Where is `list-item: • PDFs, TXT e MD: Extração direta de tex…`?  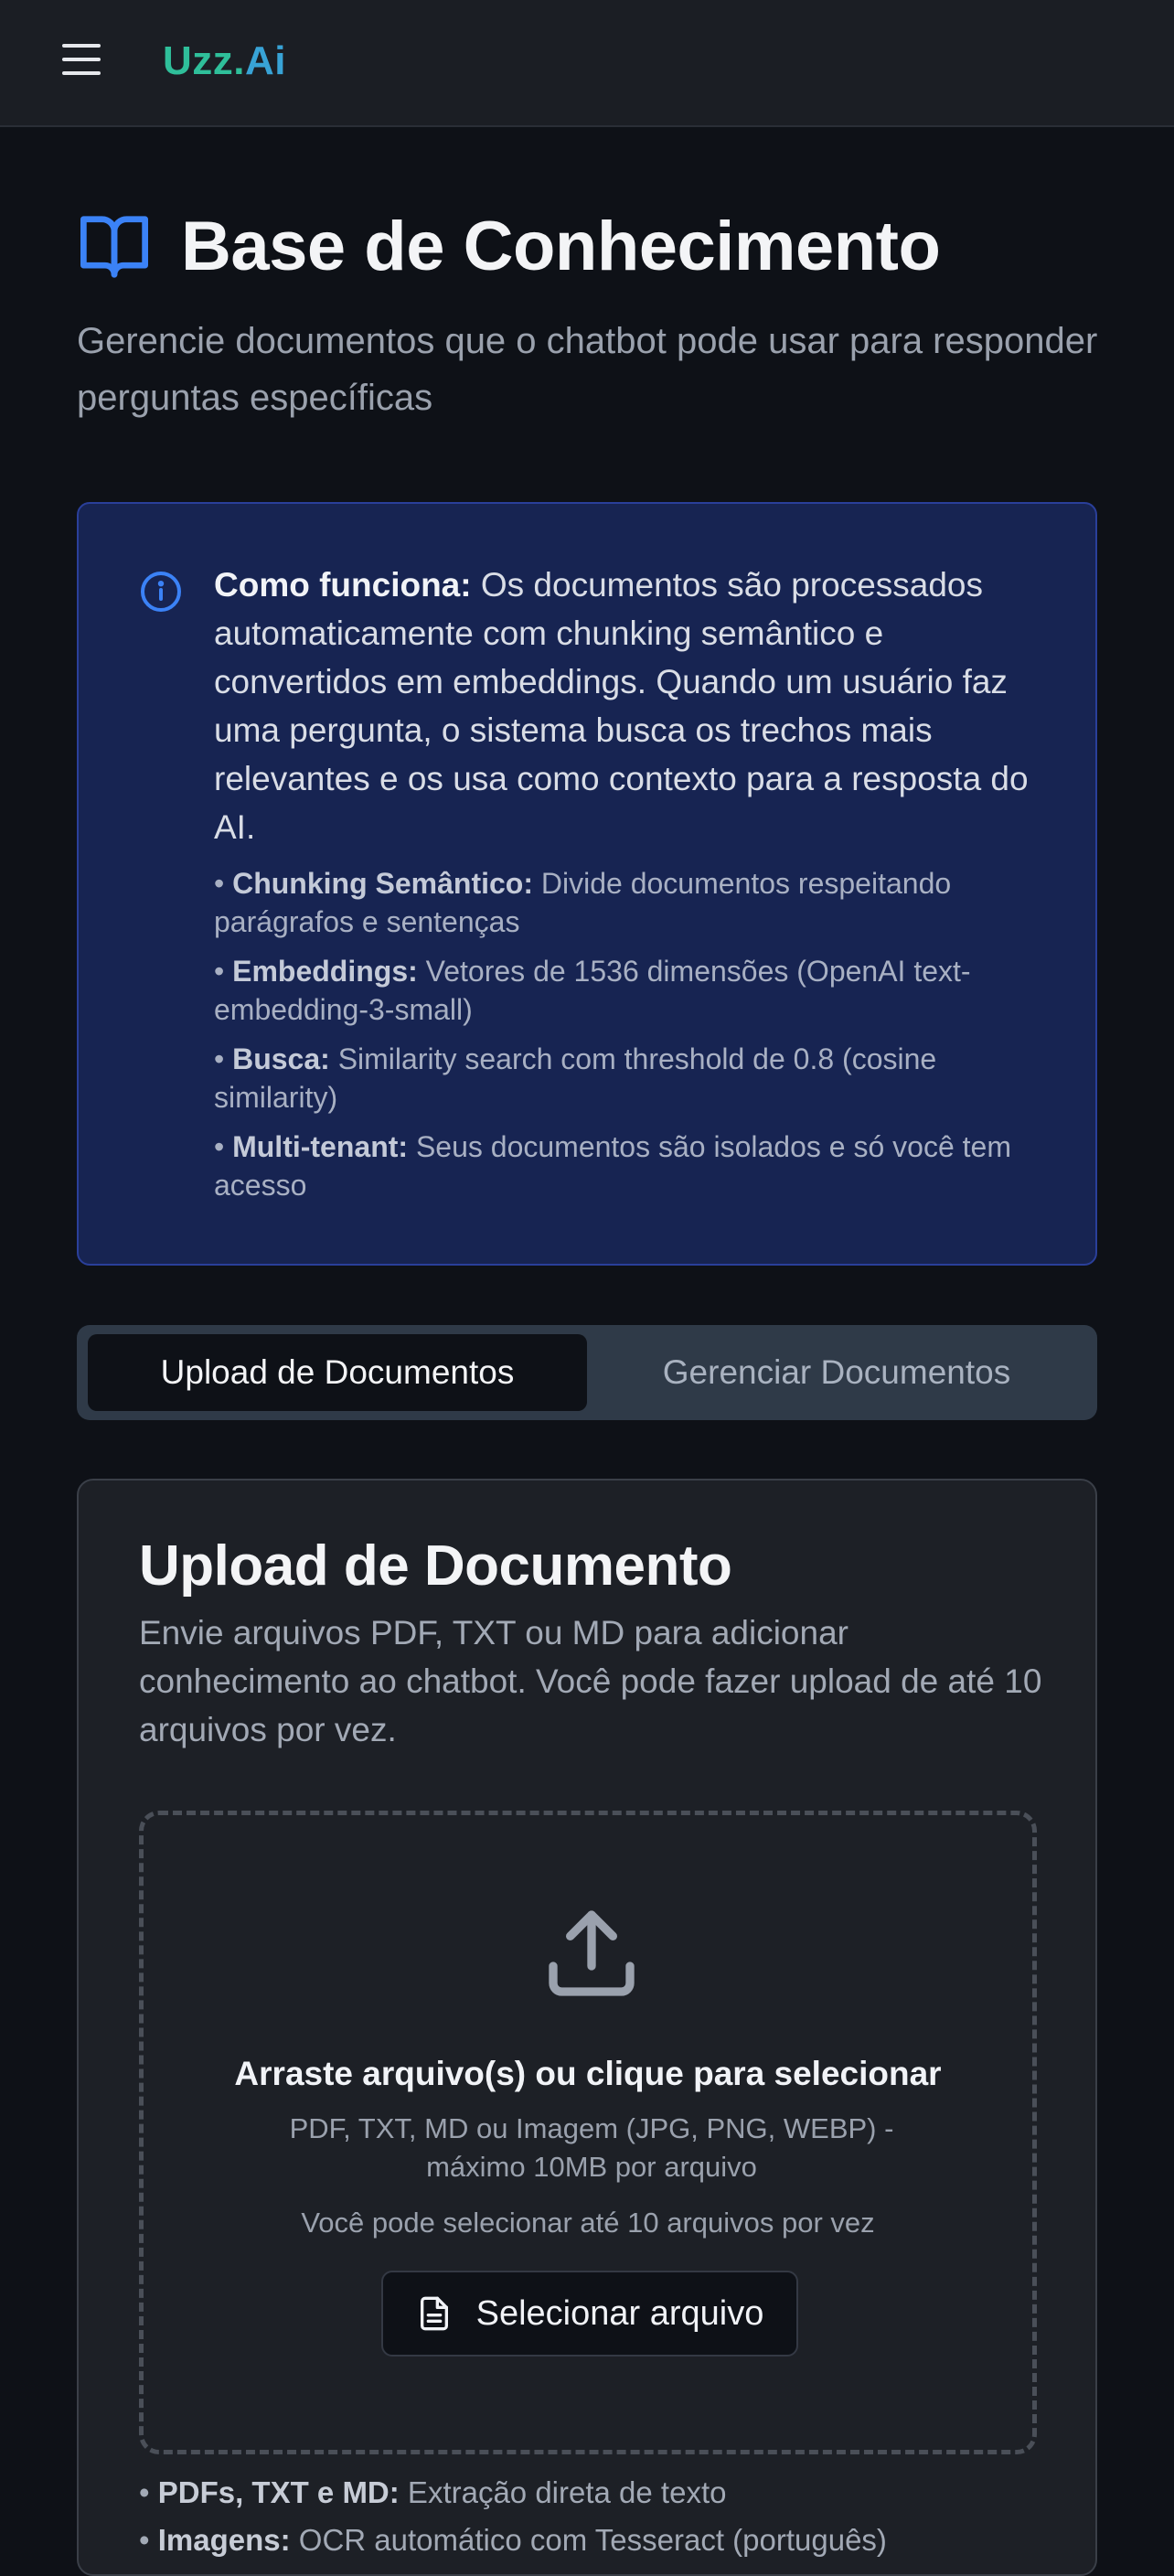 list-item: • PDFs, TXT e MD: Extração direta de tex… is located at coordinates (433, 2492).